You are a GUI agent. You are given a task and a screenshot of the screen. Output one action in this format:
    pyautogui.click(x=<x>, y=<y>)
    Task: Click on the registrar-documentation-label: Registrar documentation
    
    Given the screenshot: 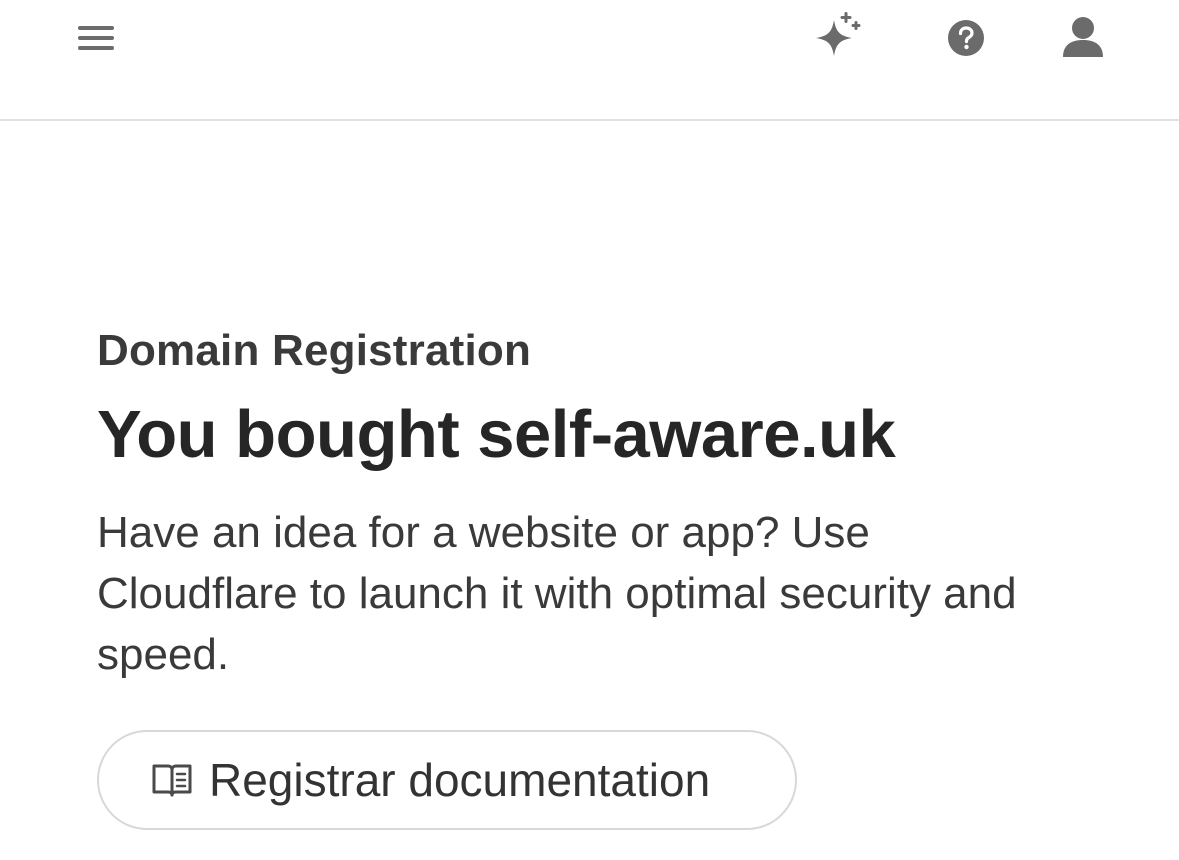 What is the action you would take?
    pyautogui.click(x=460, y=780)
    